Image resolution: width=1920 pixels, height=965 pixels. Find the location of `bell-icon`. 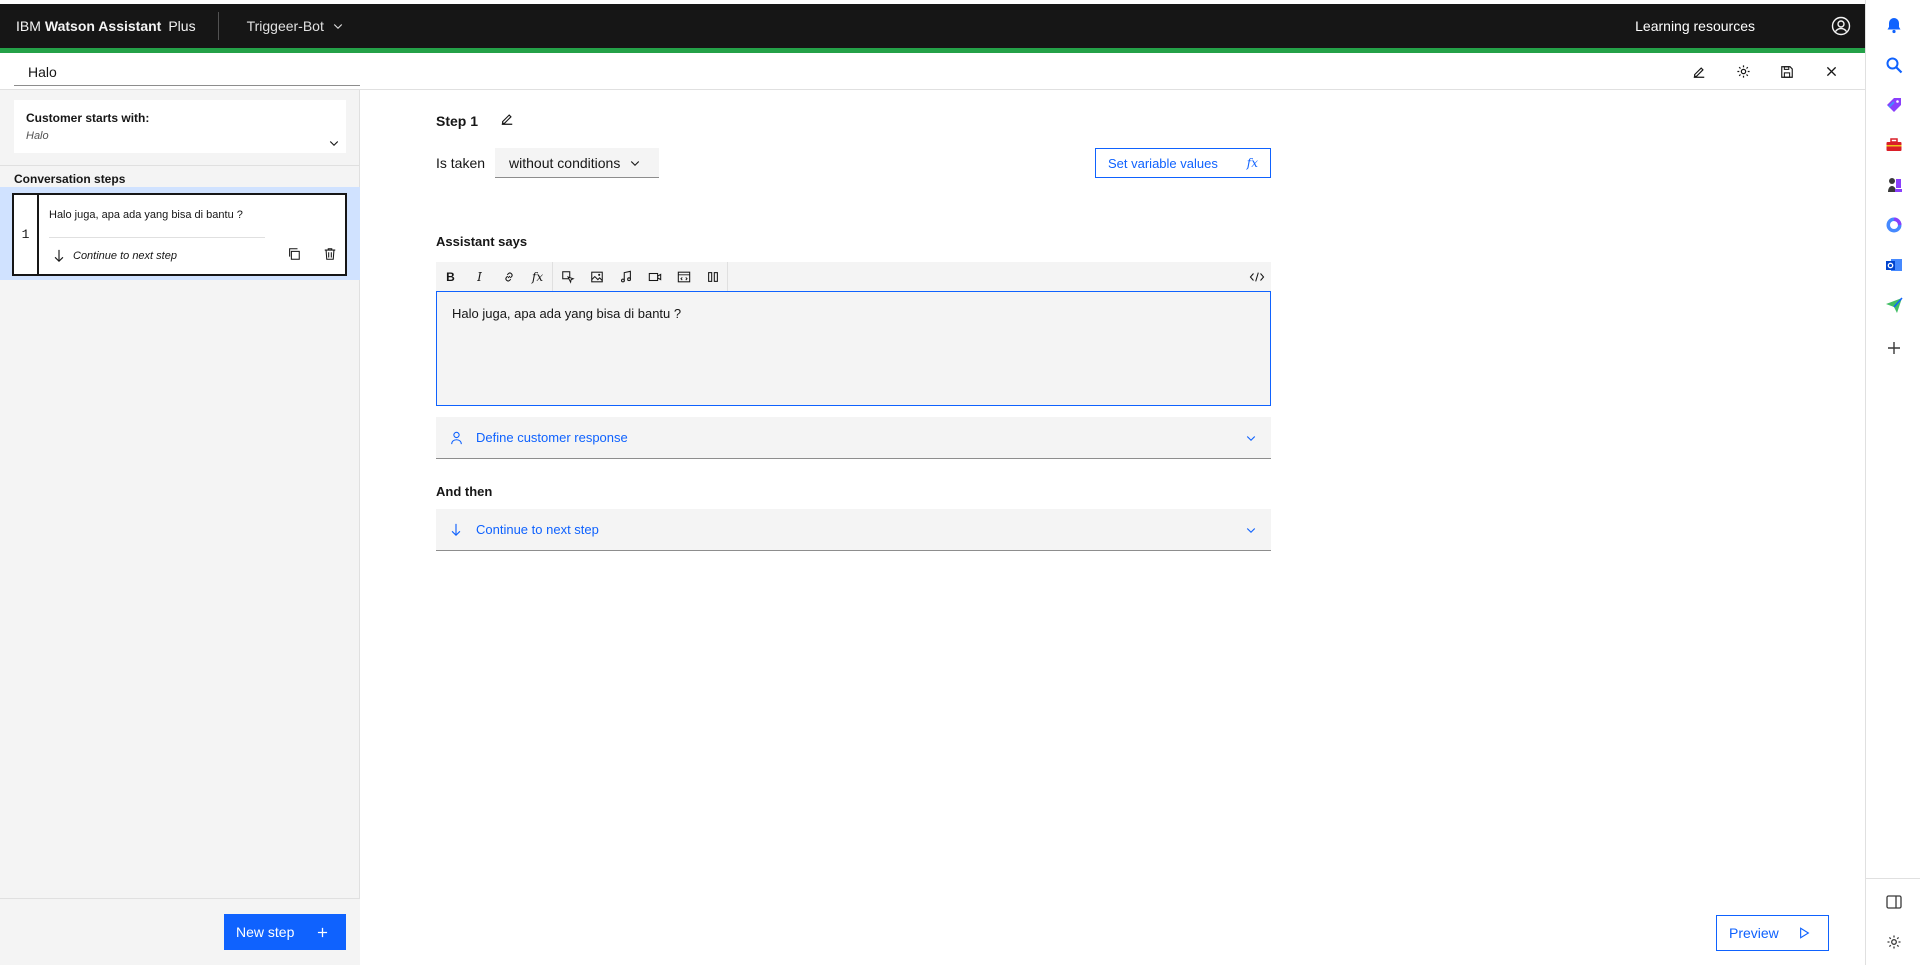

bell-icon is located at coordinates (1894, 25).